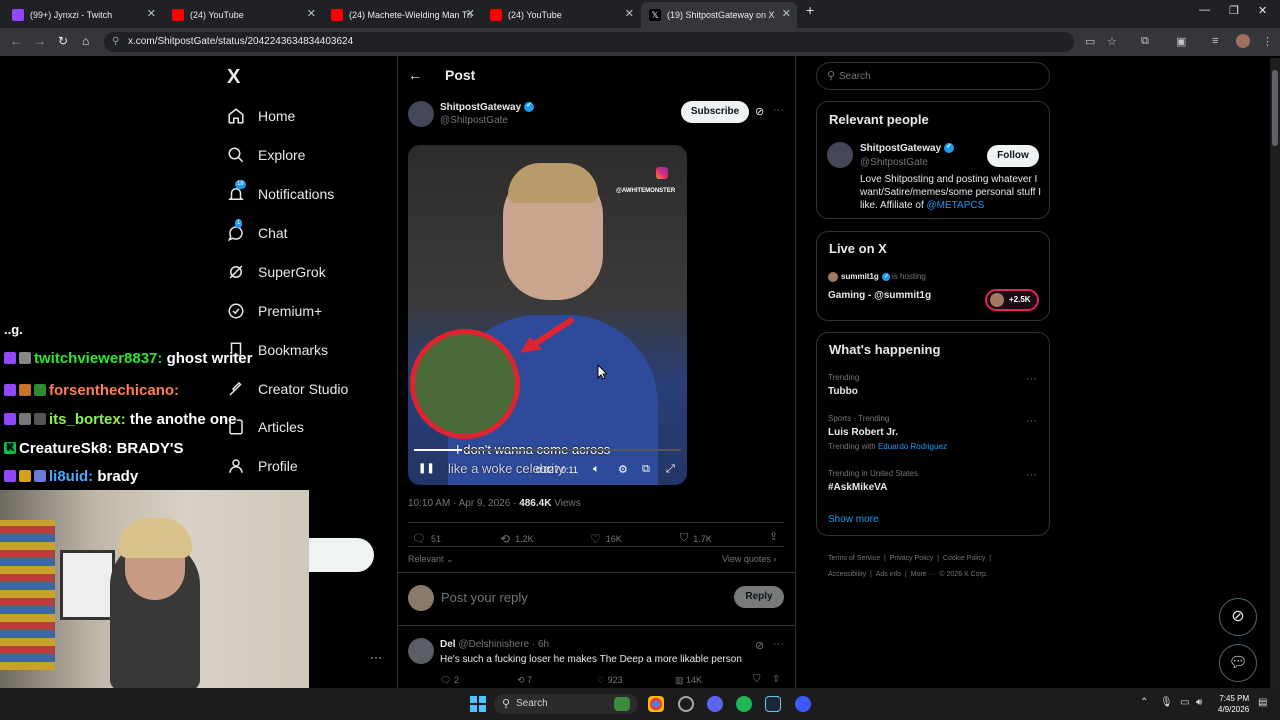  What do you see at coordinates (1267, 41) in the screenshot?
I see `menu-icon: ⋮` at bounding box center [1267, 41].